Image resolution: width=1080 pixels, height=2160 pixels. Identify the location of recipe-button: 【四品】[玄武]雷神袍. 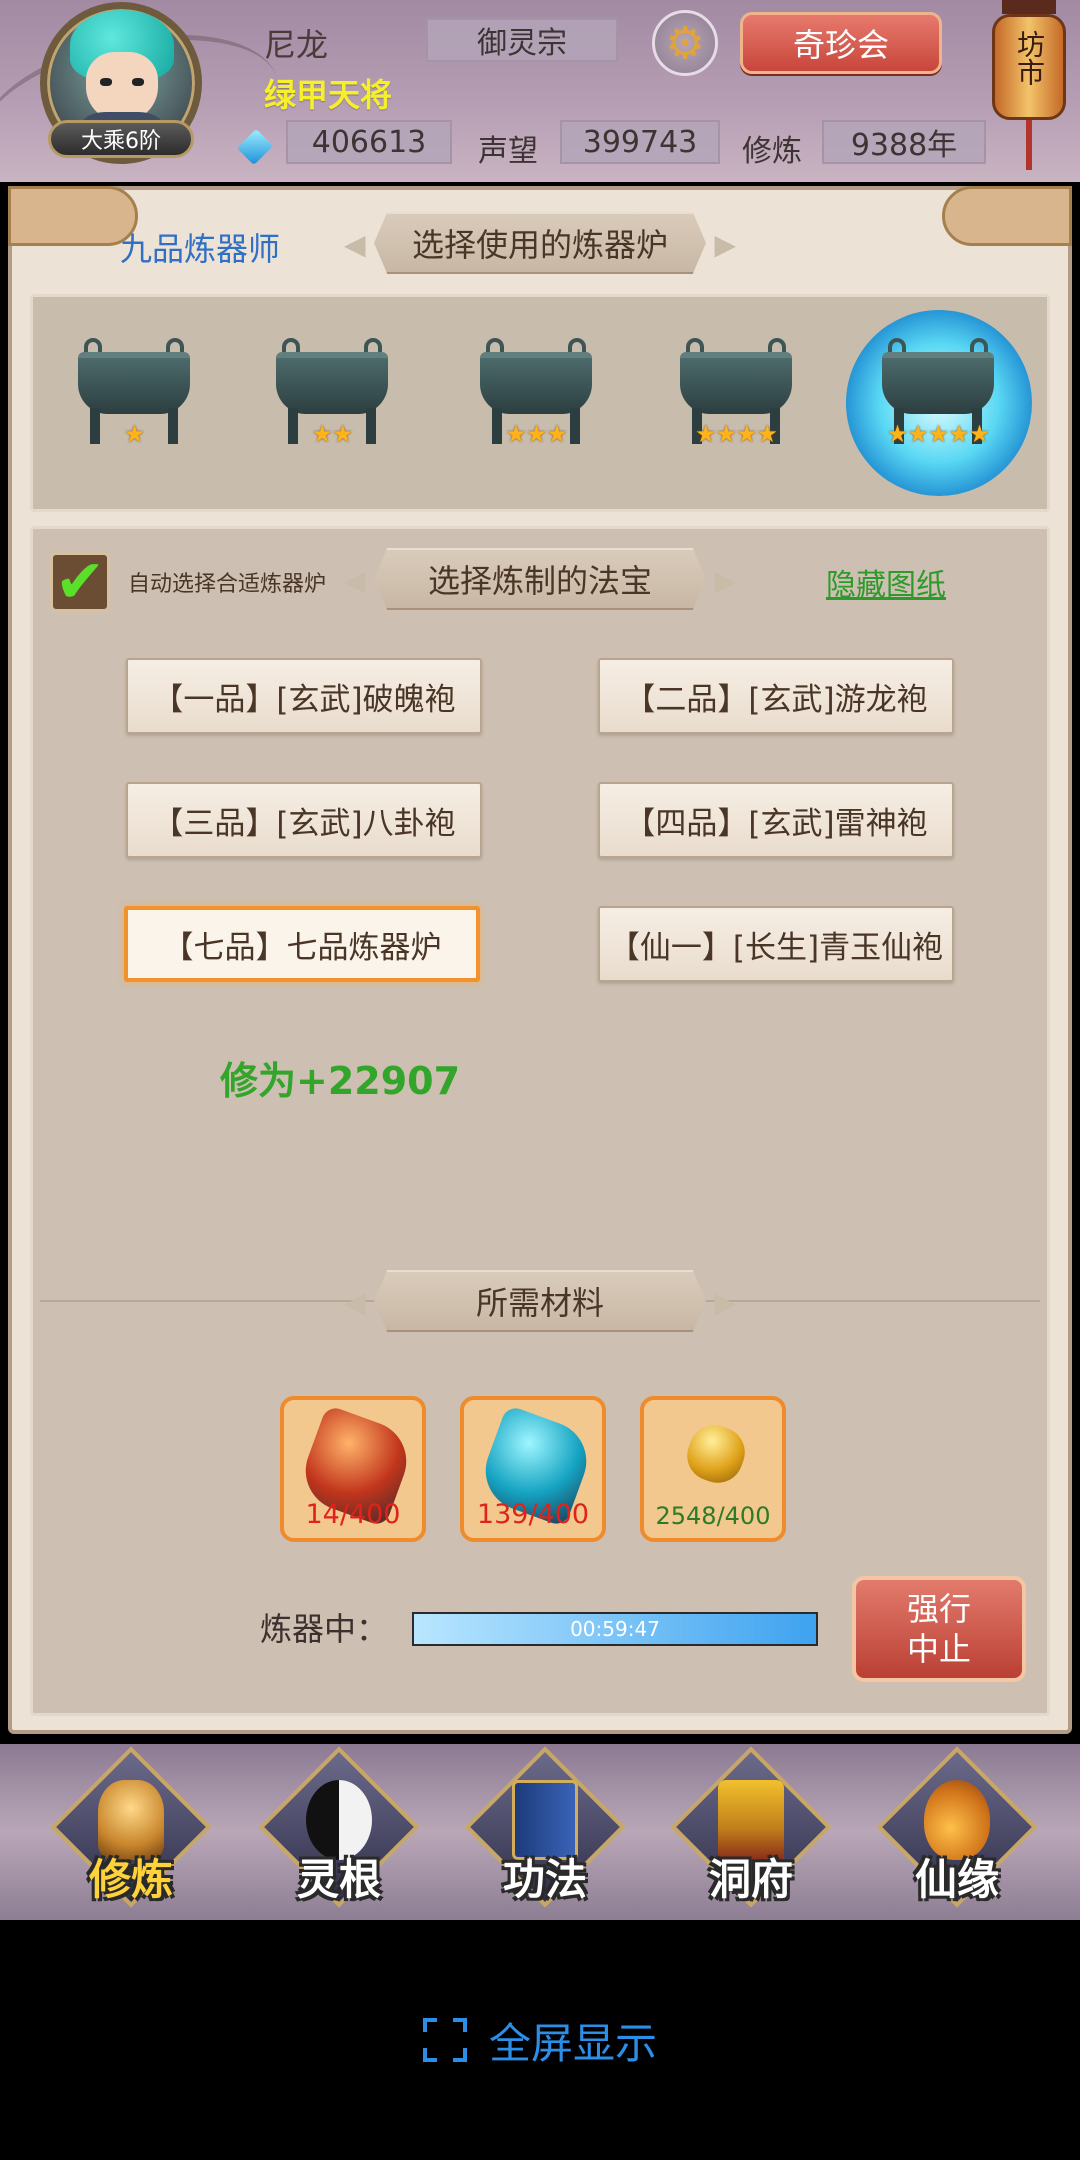
(776, 820).